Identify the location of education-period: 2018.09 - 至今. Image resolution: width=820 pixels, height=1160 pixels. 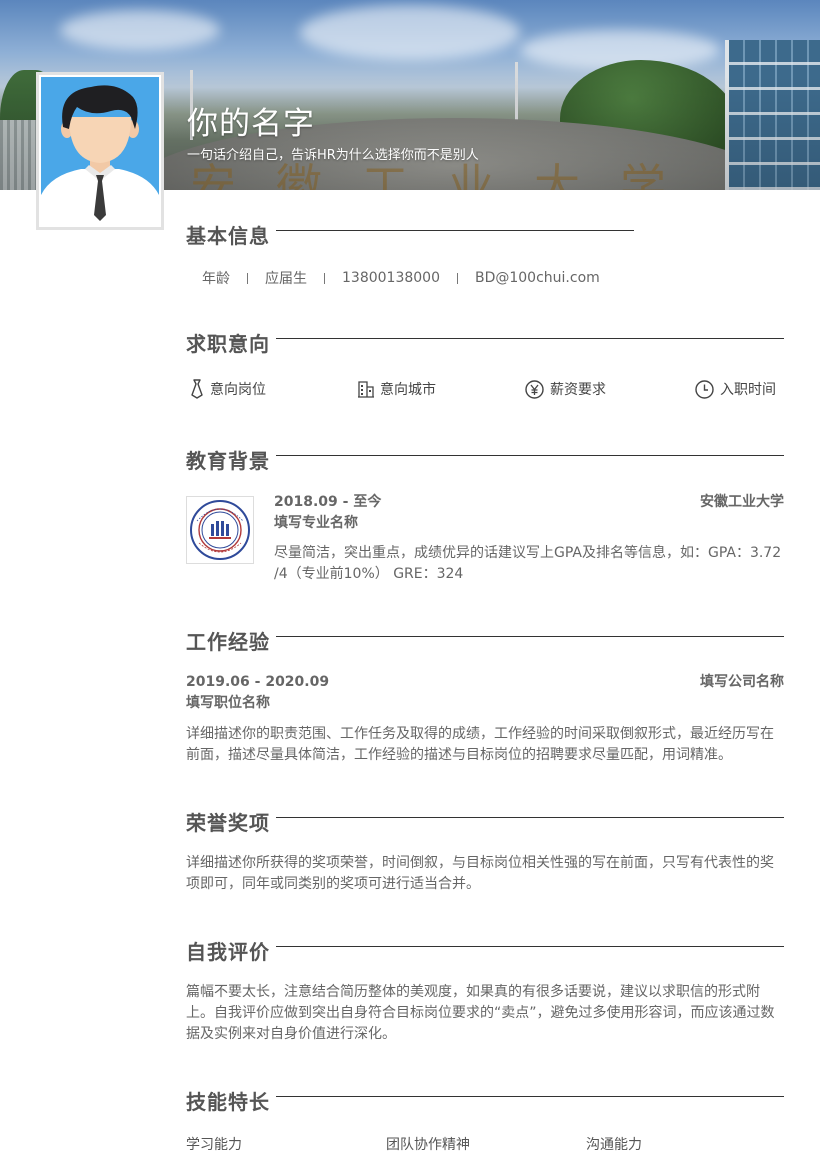
(328, 502).